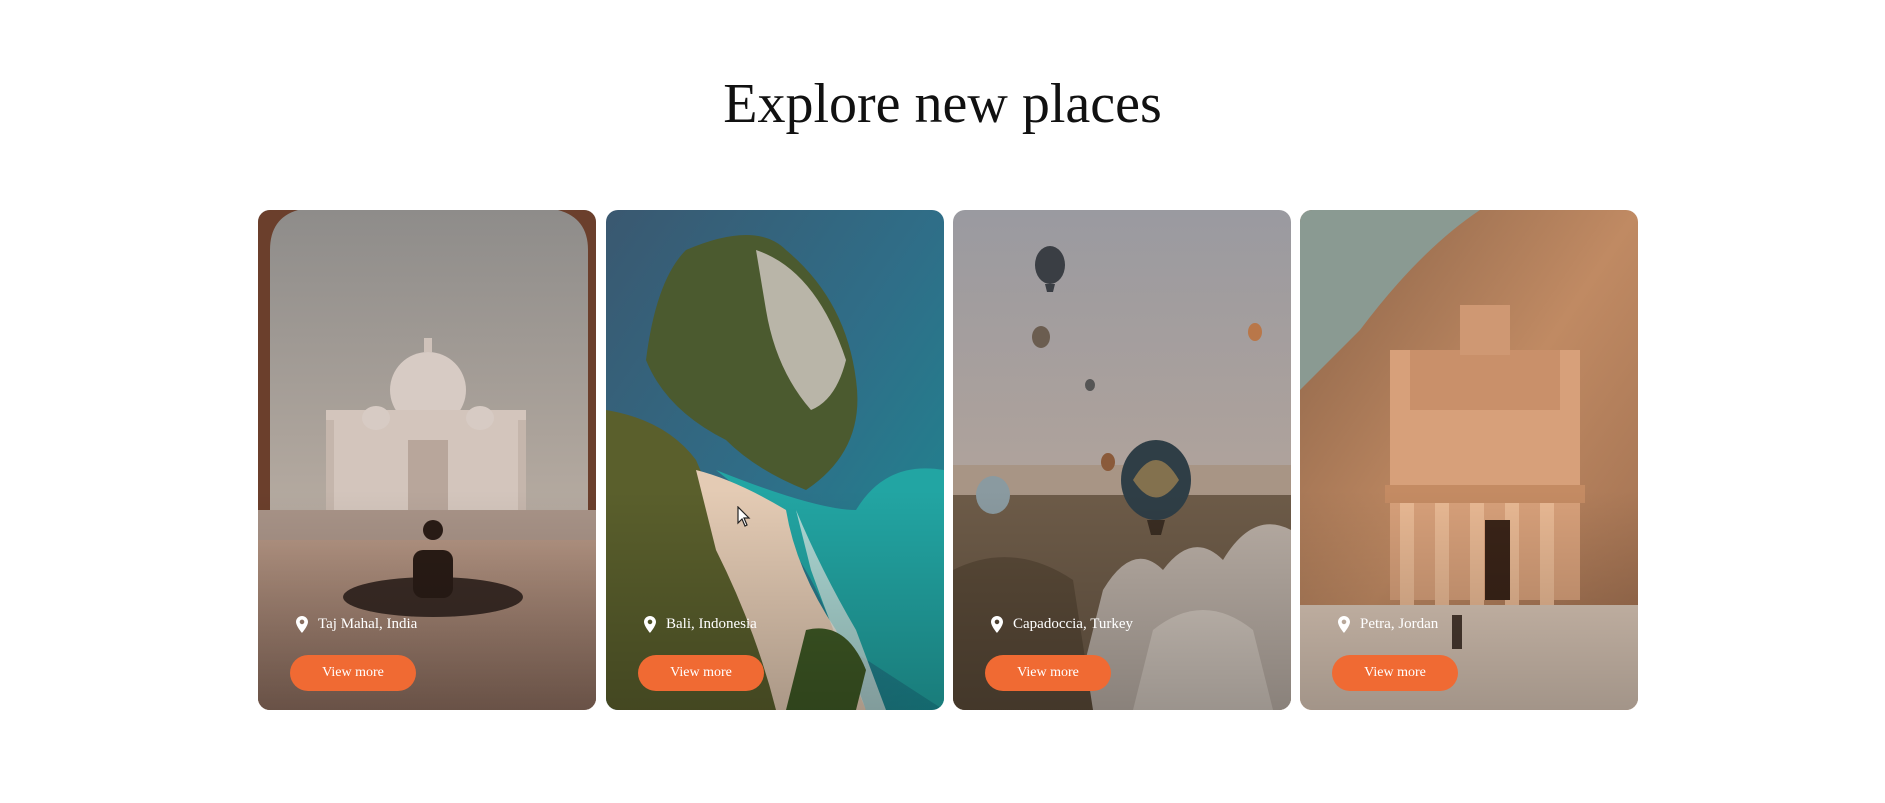 Image resolution: width=1885 pixels, height=803 pixels. What do you see at coordinates (1122, 460) in the screenshot?
I see `destination-card-capadoccia: Capadoccia, Turkey View more` at bounding box center [1122, 460].